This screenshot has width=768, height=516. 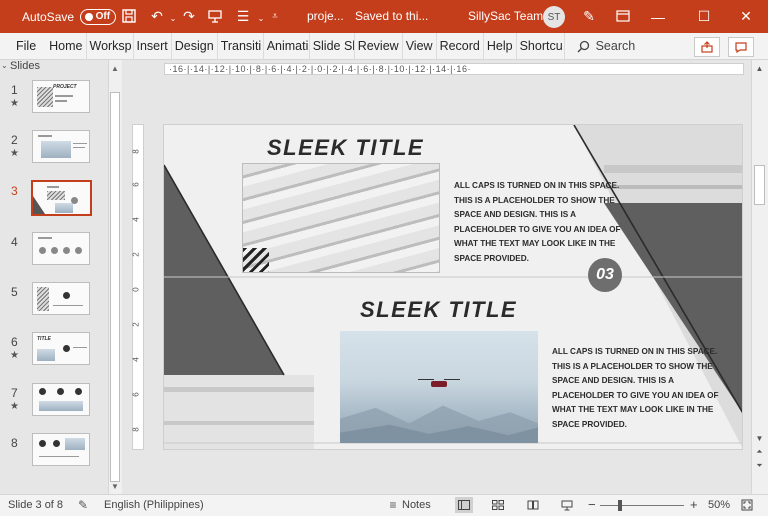 What do you see at coordinates (83, 505) in the screenshot?
I see `accessibility-icon: ✎` at bounding box center [83, 505].